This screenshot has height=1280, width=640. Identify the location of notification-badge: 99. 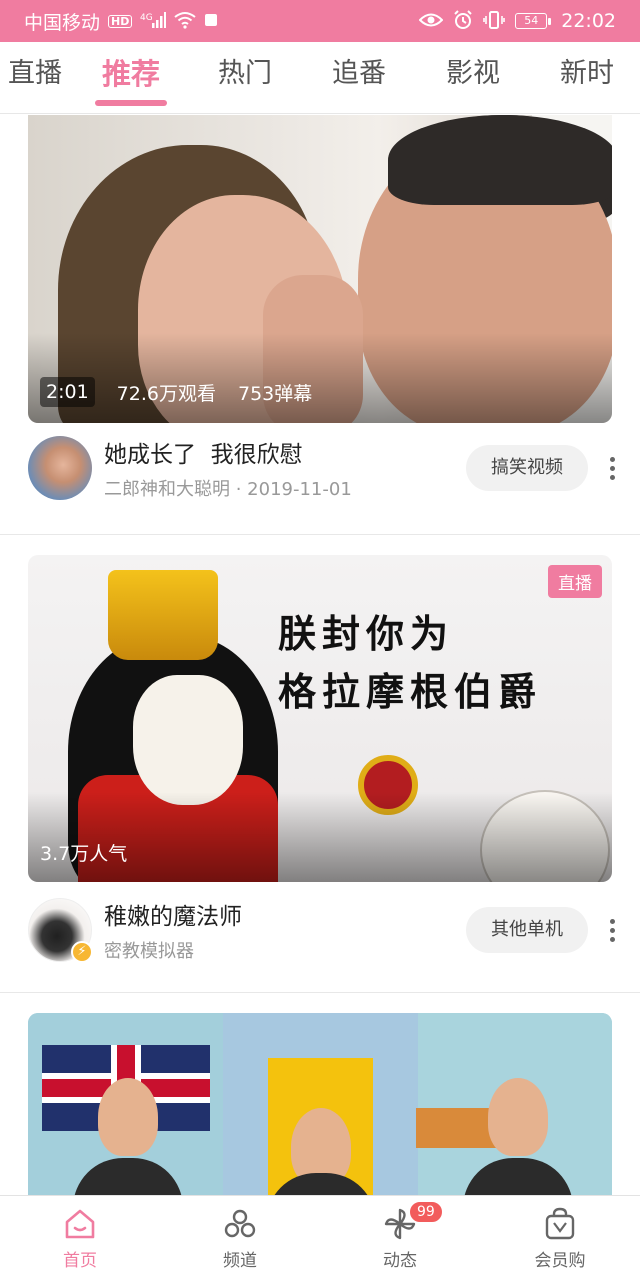
(426, 1212).